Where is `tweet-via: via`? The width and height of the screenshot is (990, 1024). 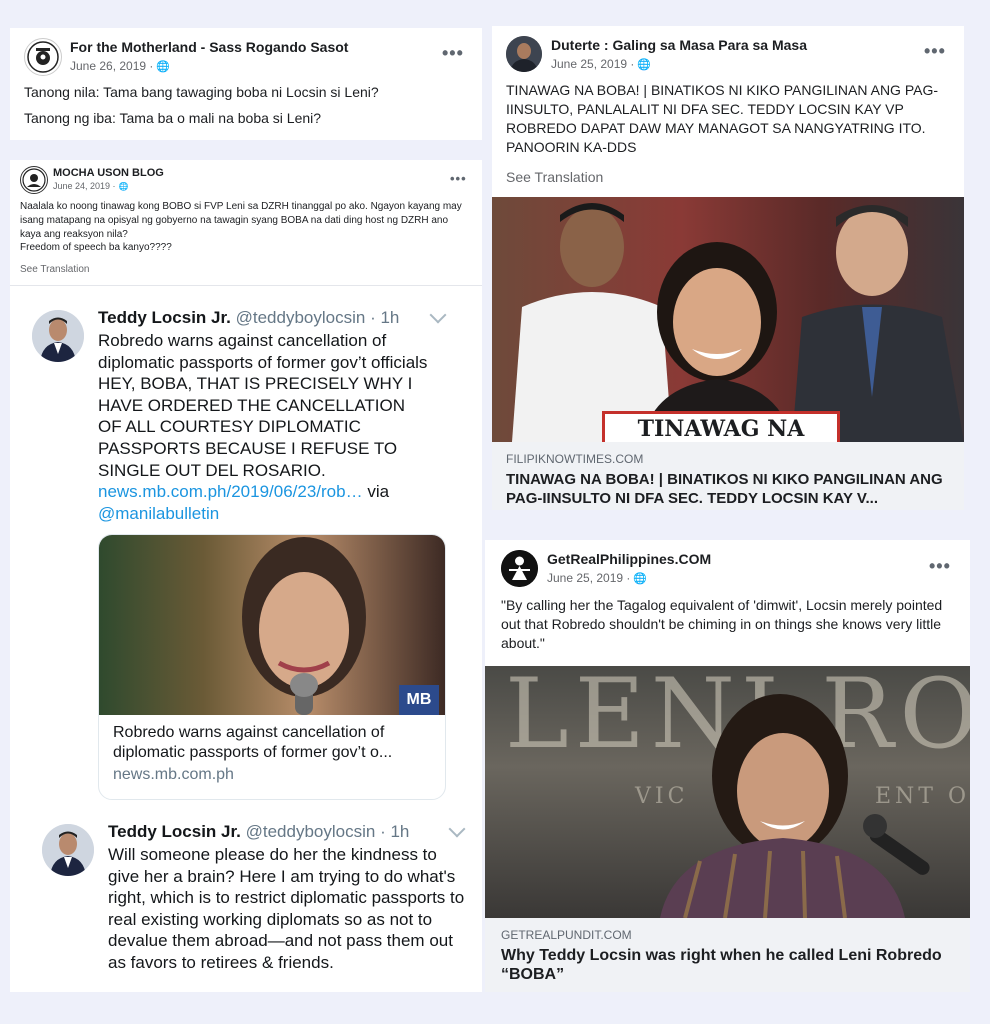 tweet-via: via is located at coordinates (376, 492).